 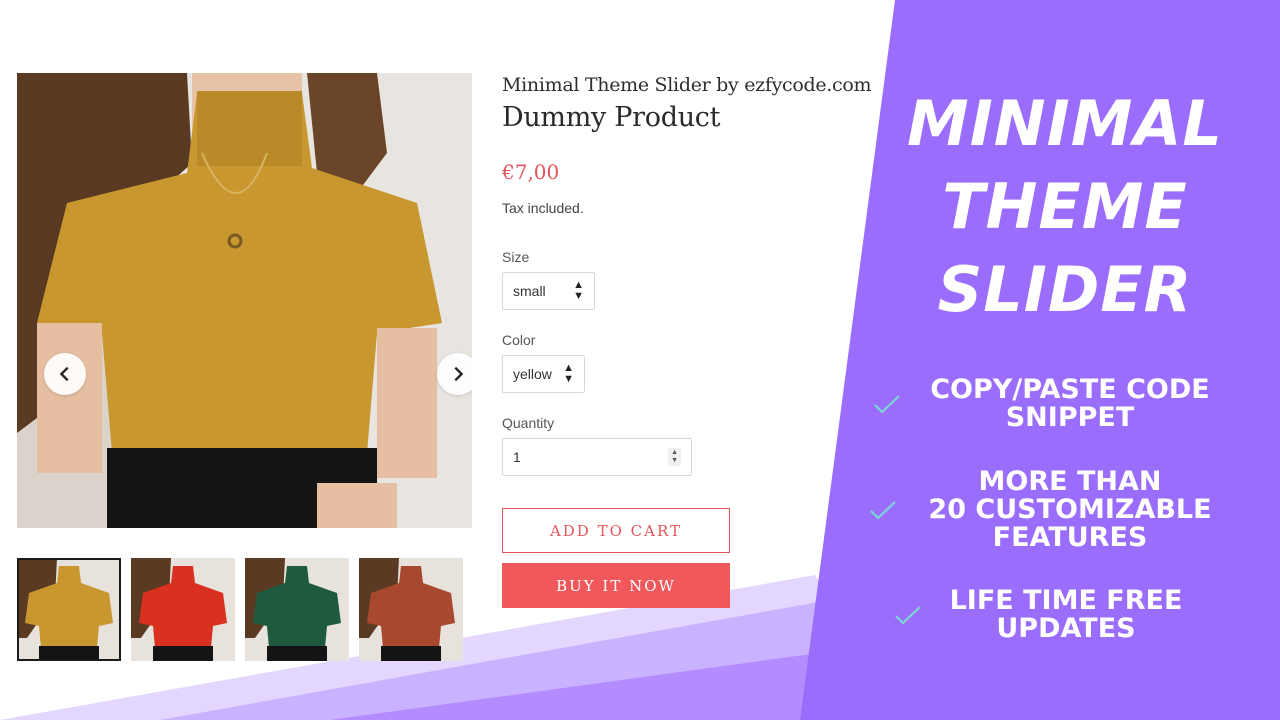 What do you see at coordinates (297, 609) in the screenshot?
I see `thumbnail-green` at bounding box center [297, 609].